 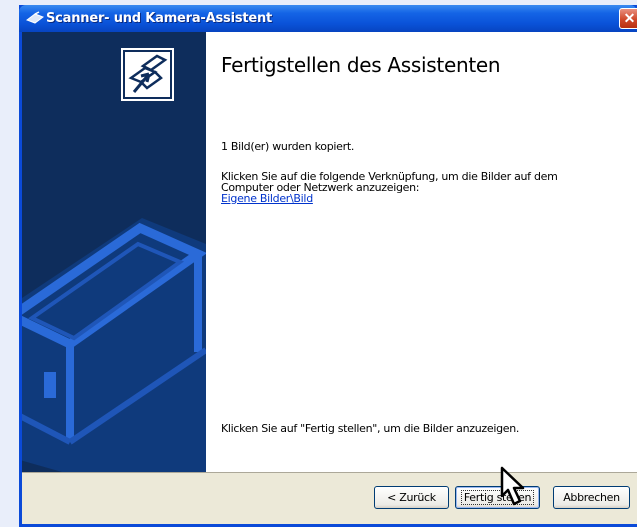 What do you see at coordinates (159, 18) in the screenshot?
I see `window-title: Scanner- und Kamera-Assistent` at bounding box center [159, 18].